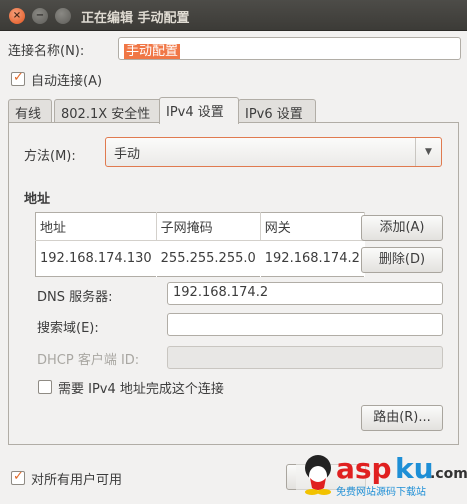 The height and width of the screenshot is (504, 467). Describe the element at coordinates (45, 387) in the screenshot. I see `require-ipv4-checkbox` at that location.